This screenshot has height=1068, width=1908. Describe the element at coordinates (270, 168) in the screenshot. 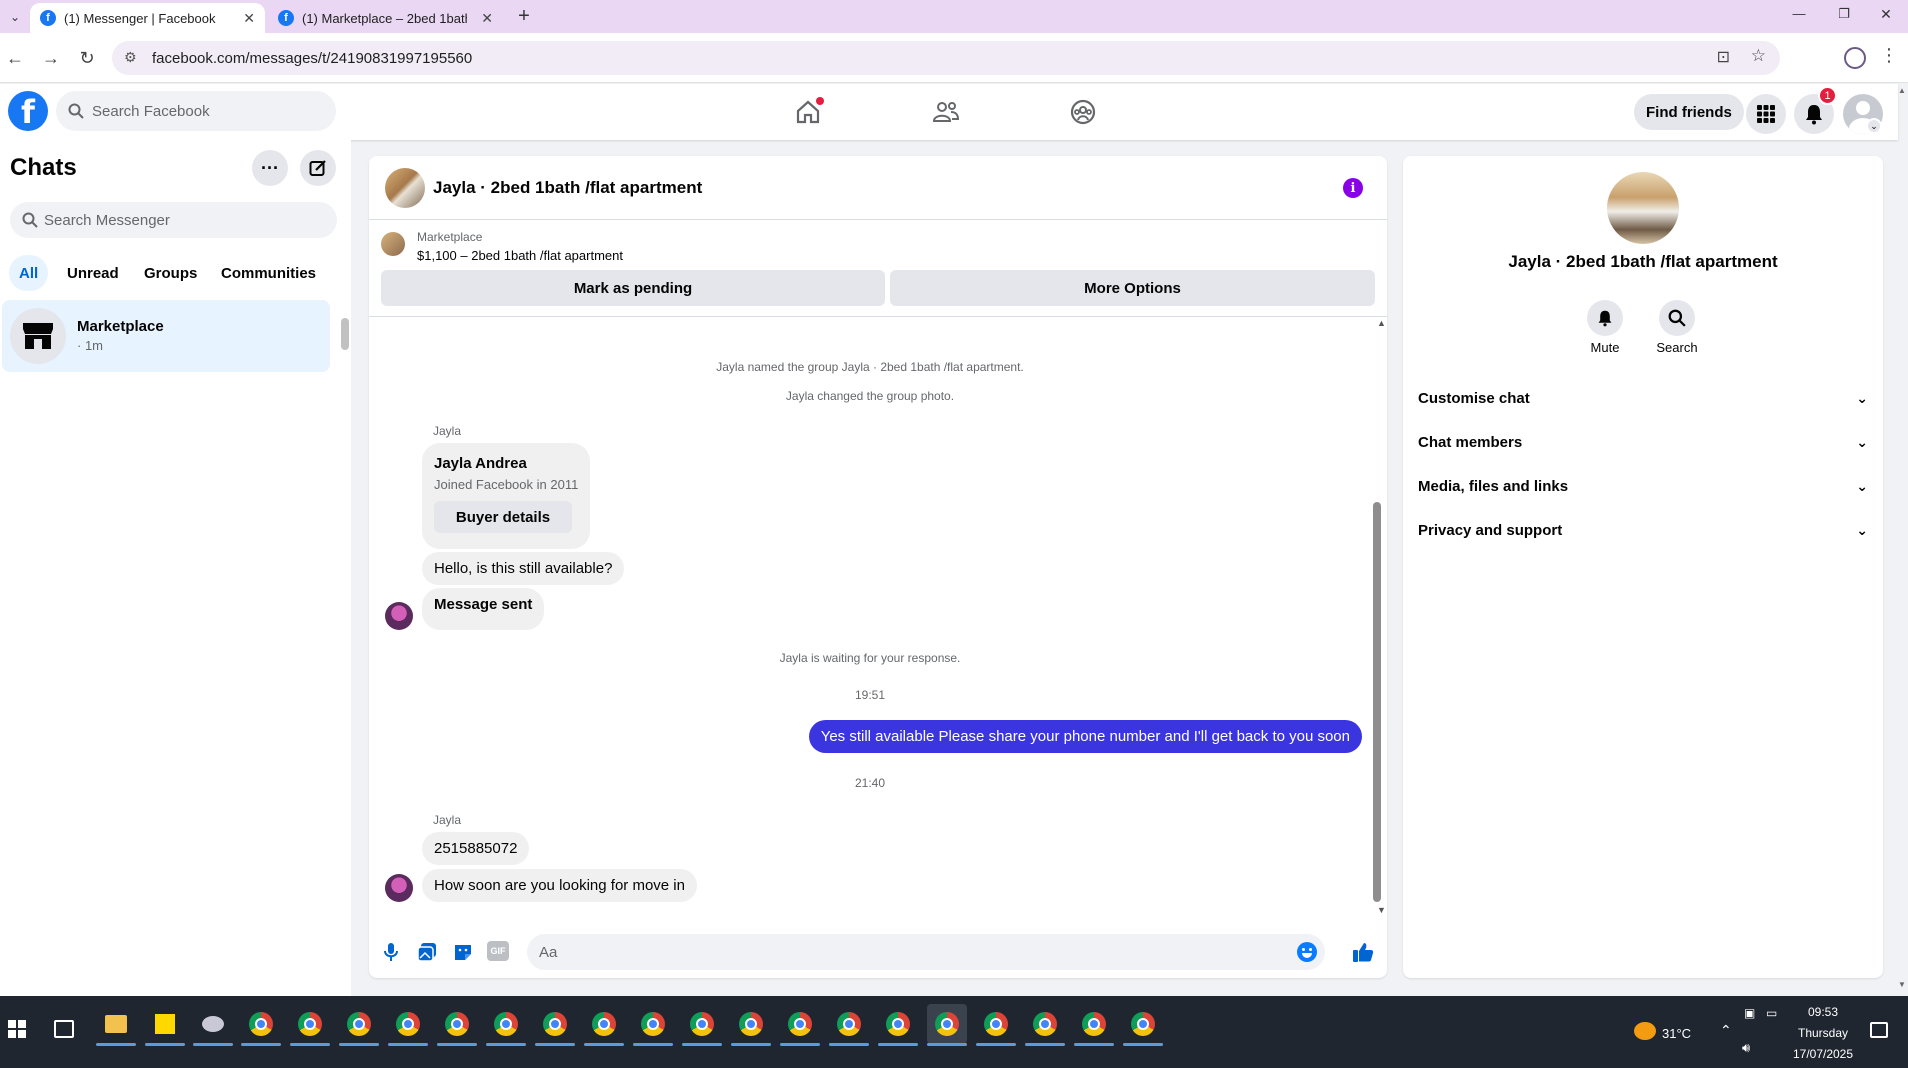

I see `more-options-icon: ···` at that location.